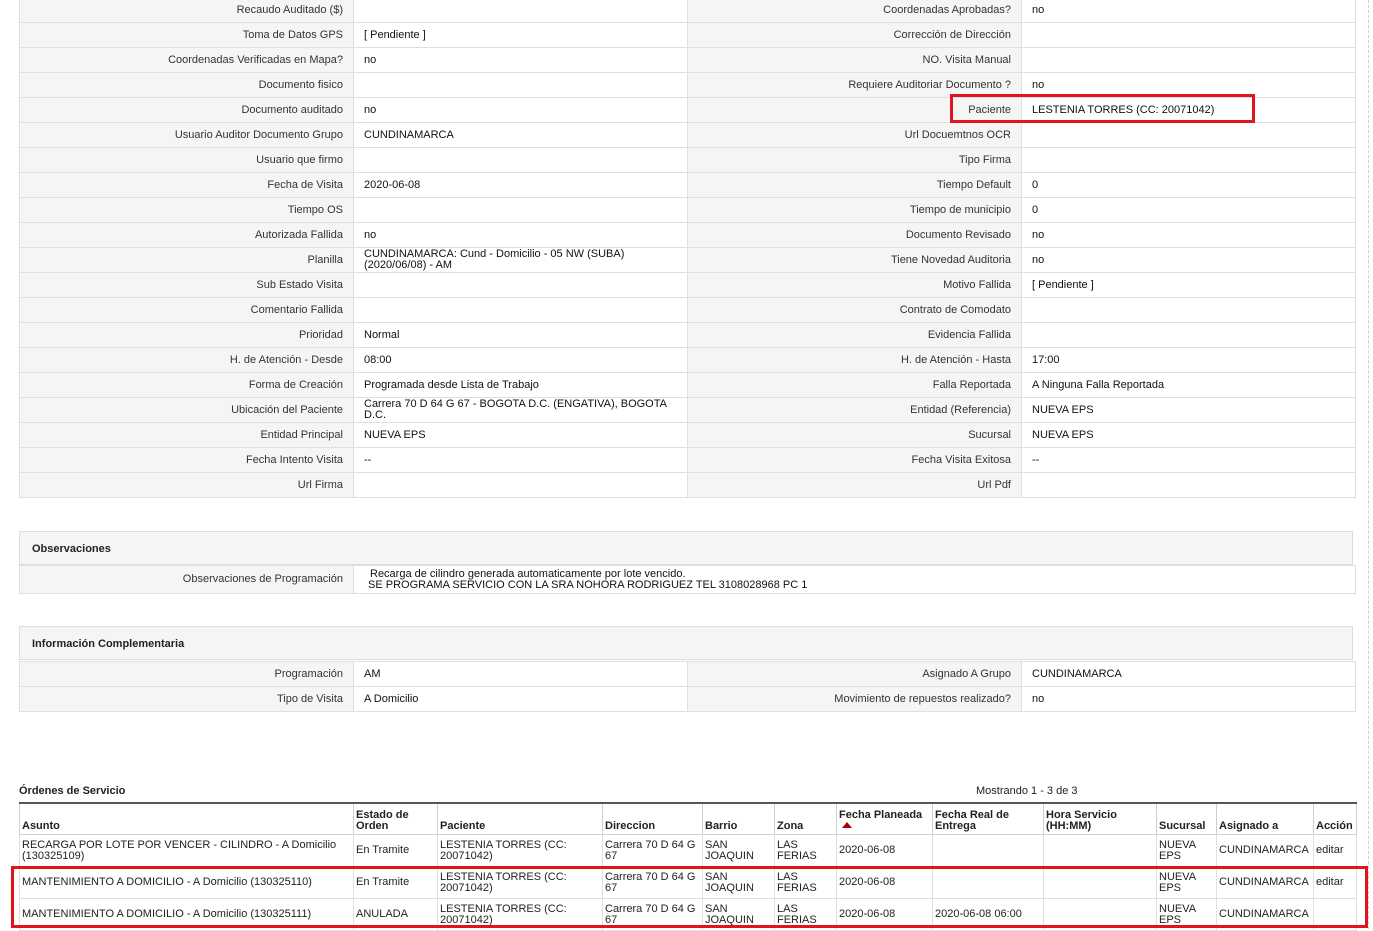 The height and width of the screenshot is (931, 1373). Describe the element at coordinates (854, 235) in the screenshot. I see `field-label-documento-revisado: Documento Revisado` at that location.